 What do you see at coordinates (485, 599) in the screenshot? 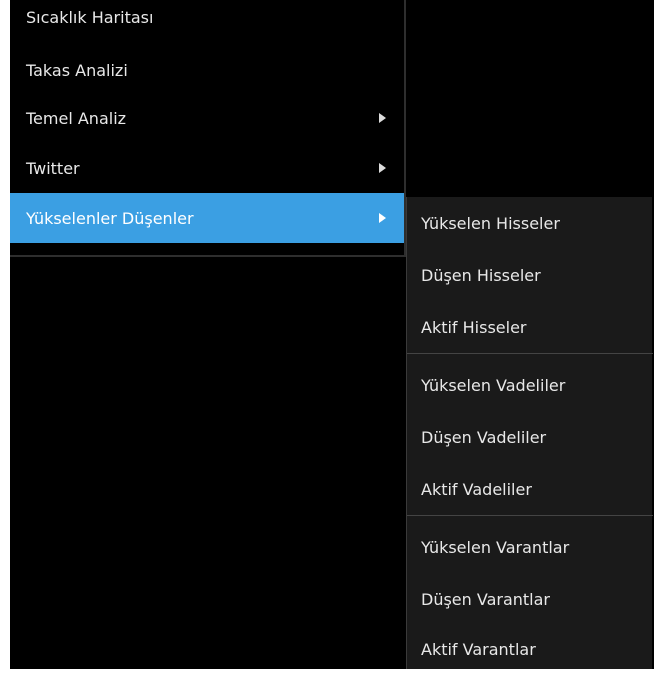
I see `submenu-item-label: Düşen Varantlar` at bounding box center [485, 599].